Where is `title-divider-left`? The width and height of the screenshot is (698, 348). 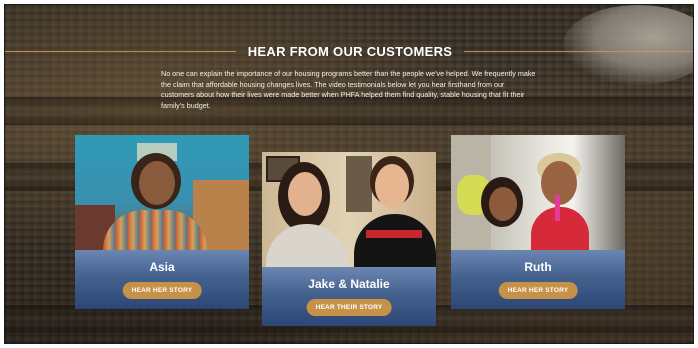
title-divider-left is located at coordinates (120, 51).